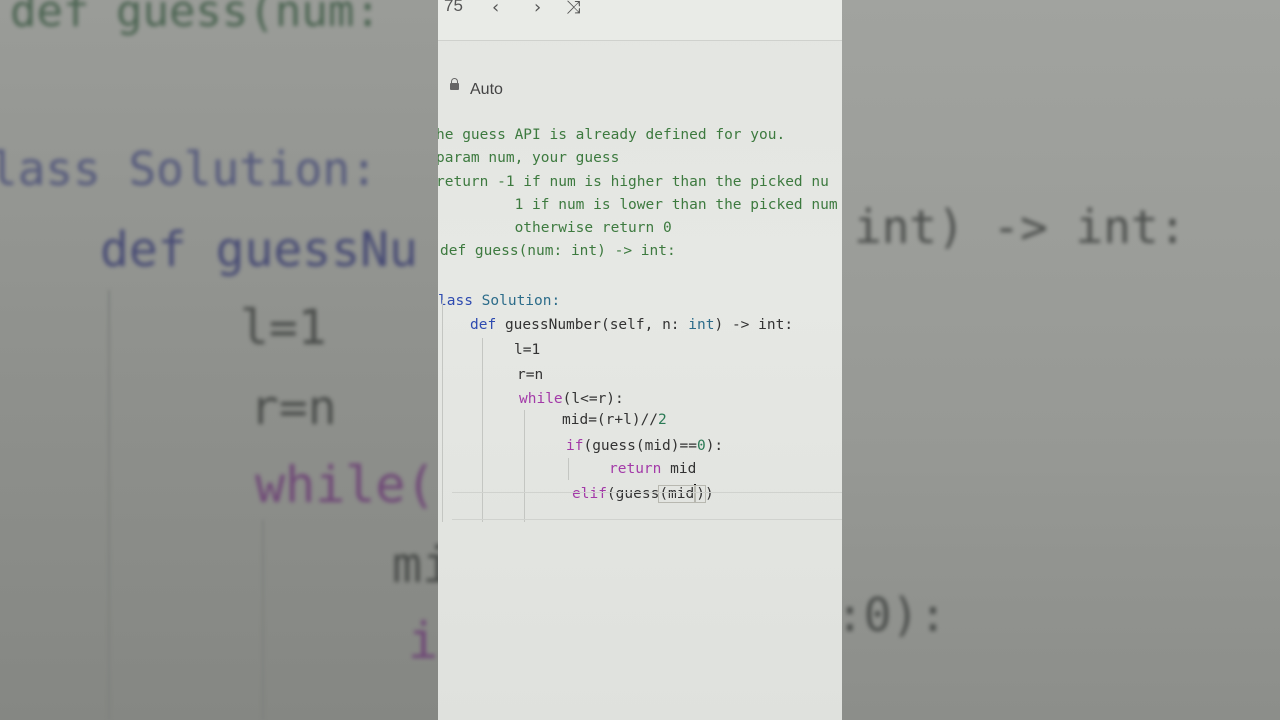 This screenshot has width=1280, height=720. What do you see at coordinates (423, 641) in the screenshot?
I see `bg-if-line: i` at bounding box center [423, 641].